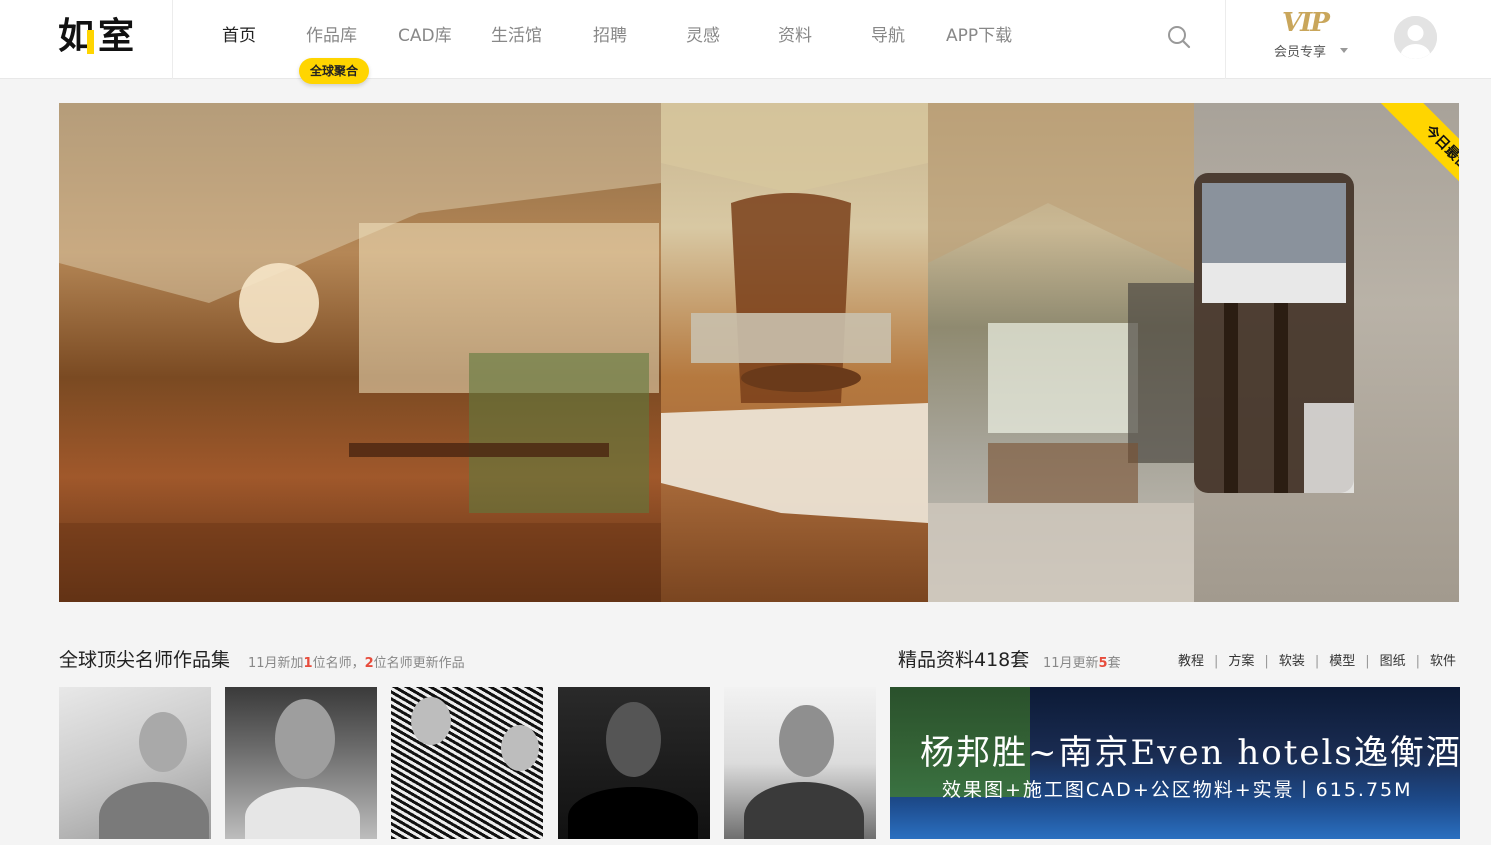  I want to click on category-plans: 方案, so click(1241, 661).